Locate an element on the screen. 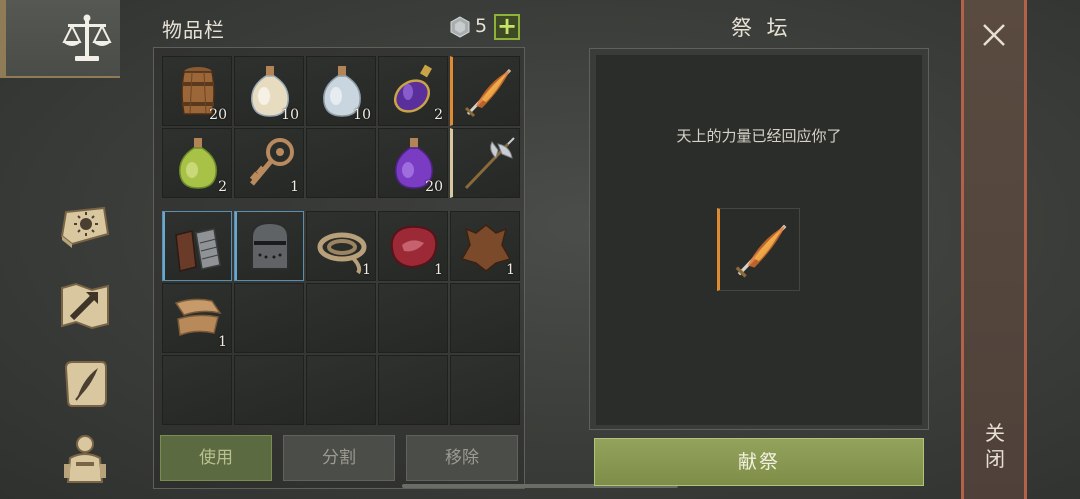  nav-daily-journal-button is located at coordinates (85, 227).